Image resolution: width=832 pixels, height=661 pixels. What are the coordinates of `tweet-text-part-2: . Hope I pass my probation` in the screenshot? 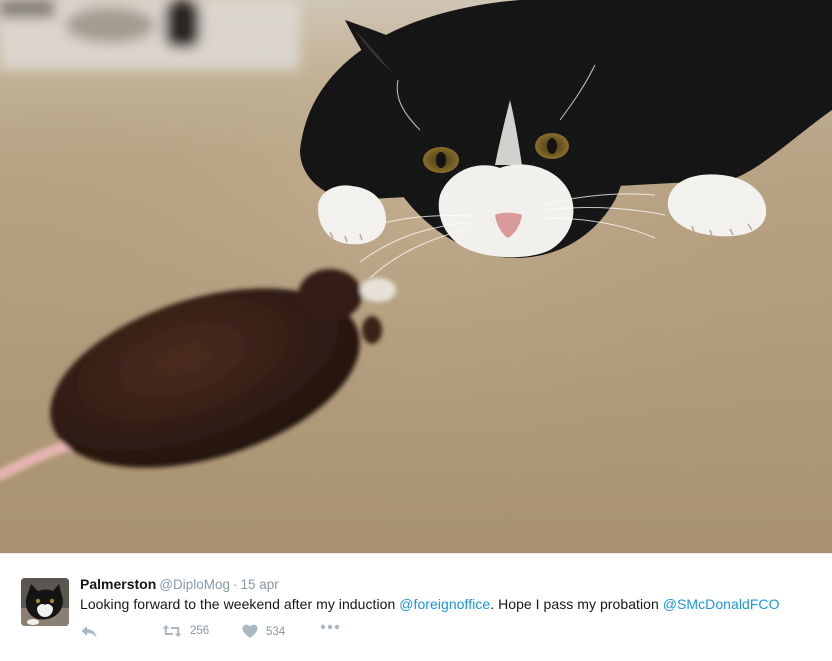 It's located at (576, 604).